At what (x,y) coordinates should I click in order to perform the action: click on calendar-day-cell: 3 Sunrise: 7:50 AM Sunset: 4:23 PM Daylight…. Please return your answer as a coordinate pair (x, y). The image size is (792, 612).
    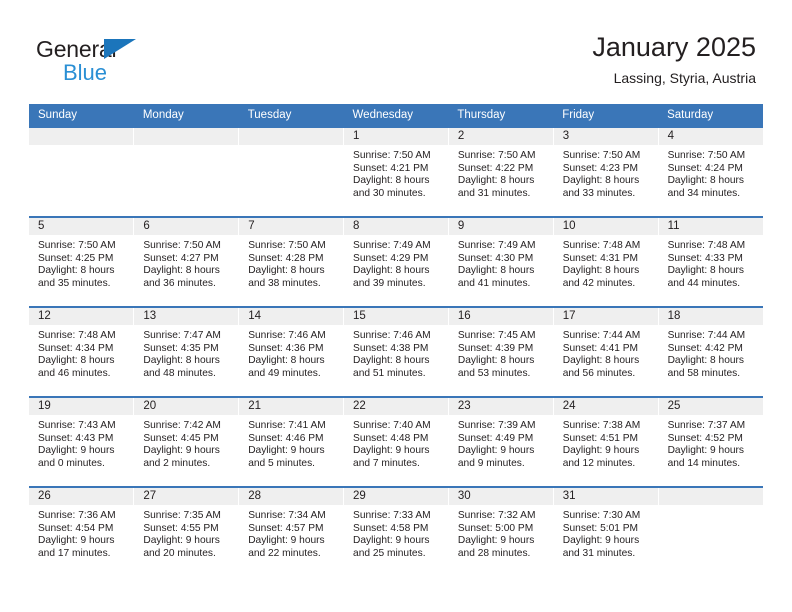
    Looking at the image, I should click on (606, 171).